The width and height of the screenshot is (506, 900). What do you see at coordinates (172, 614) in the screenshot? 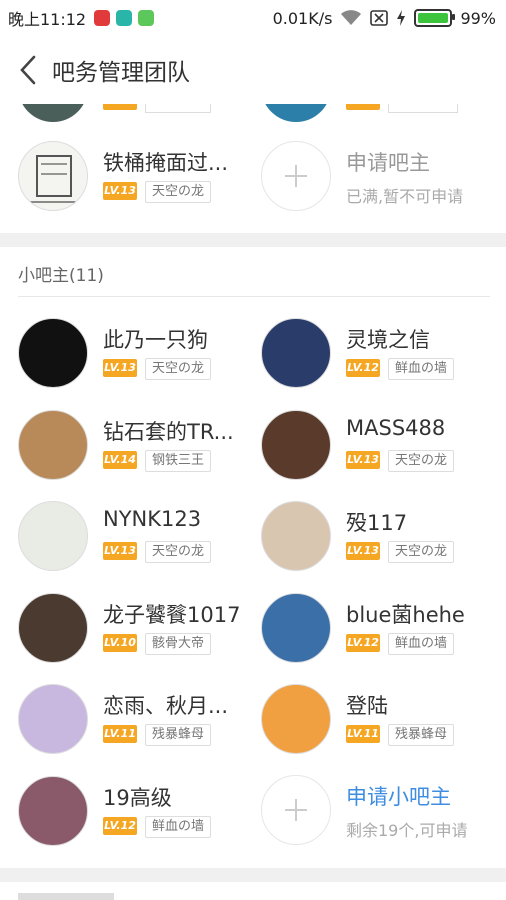
I see `member-name: 龙子饕餮1017` at bounding box center [172, 614].